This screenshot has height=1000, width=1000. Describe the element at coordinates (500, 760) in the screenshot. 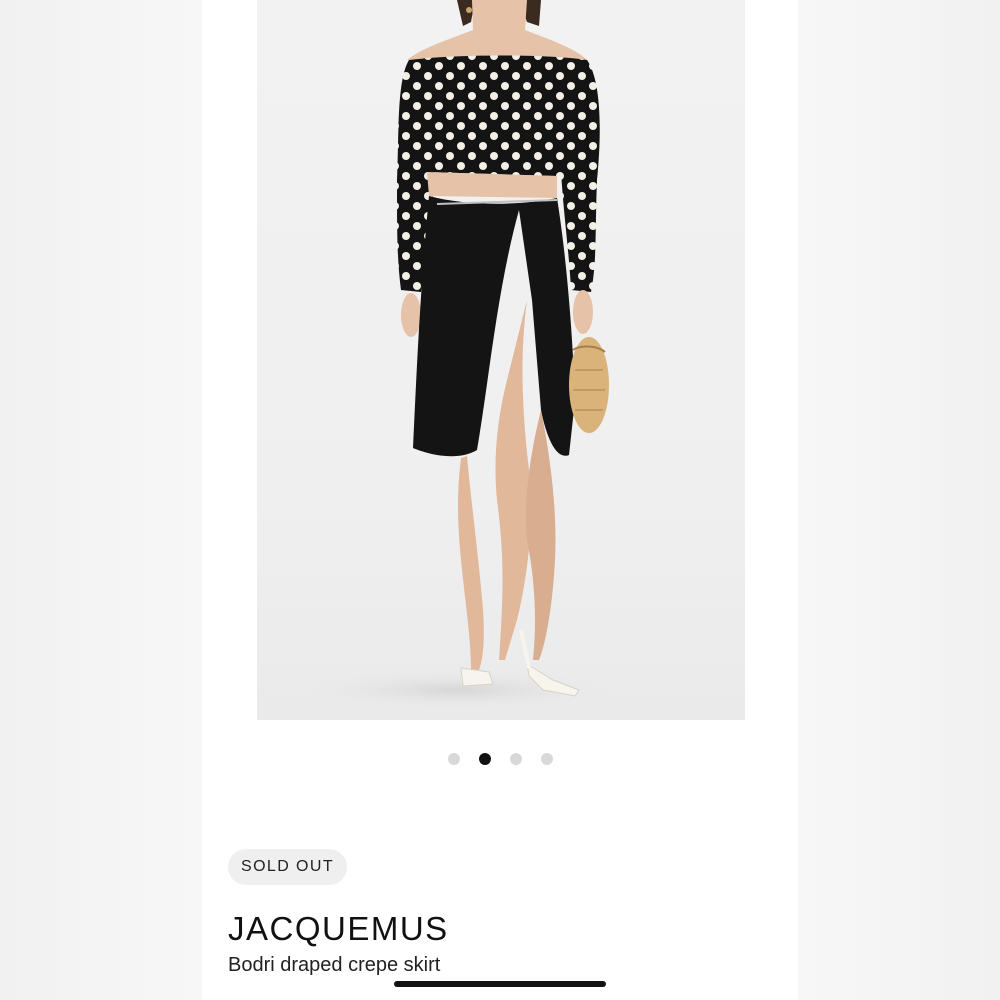

I see `image-carousel-indicator` at that location.